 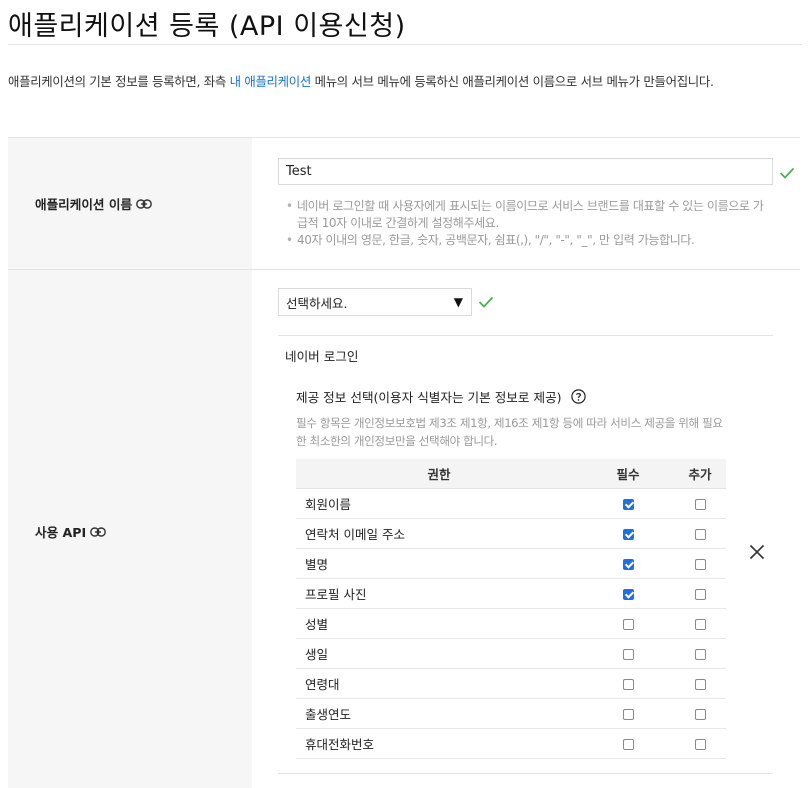 I want to click on provide-info-title-text: 제공 정보 선택(이용자 식별자는 기본 정보로 제공), so click(x=429, y=397).